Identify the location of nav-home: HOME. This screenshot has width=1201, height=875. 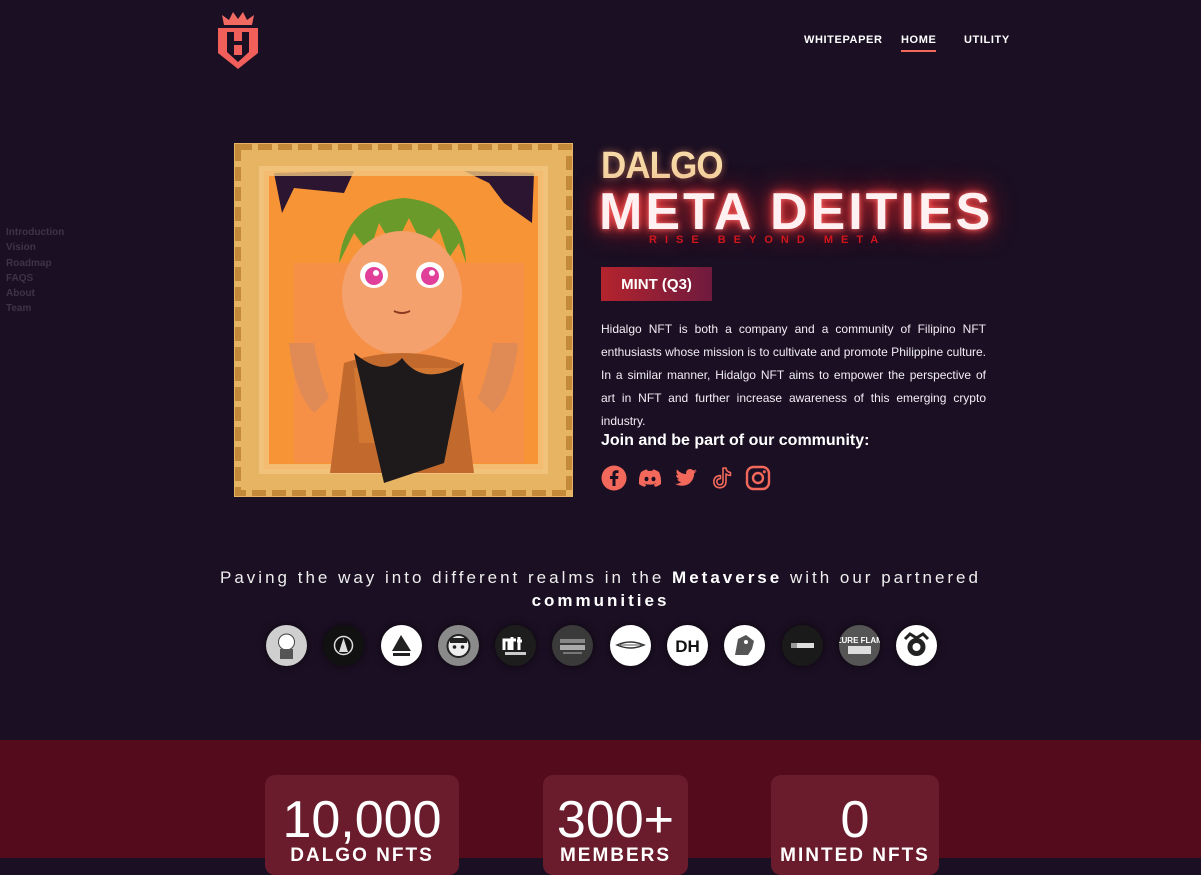
(919, 43).